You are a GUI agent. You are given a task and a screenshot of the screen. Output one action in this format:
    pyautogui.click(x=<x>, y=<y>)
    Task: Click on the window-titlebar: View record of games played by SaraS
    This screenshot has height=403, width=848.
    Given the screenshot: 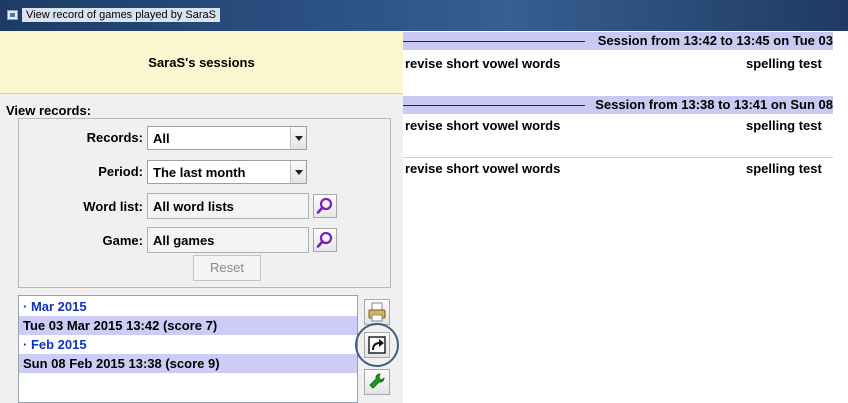 What is the action you would take?
    pyautogui.click(x=424, y=15)
    